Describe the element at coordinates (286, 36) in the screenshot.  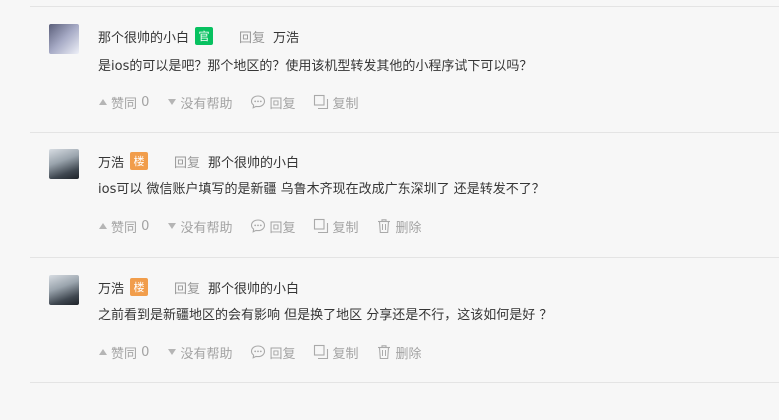
I see `reply-target-name: 万浩` at that location.